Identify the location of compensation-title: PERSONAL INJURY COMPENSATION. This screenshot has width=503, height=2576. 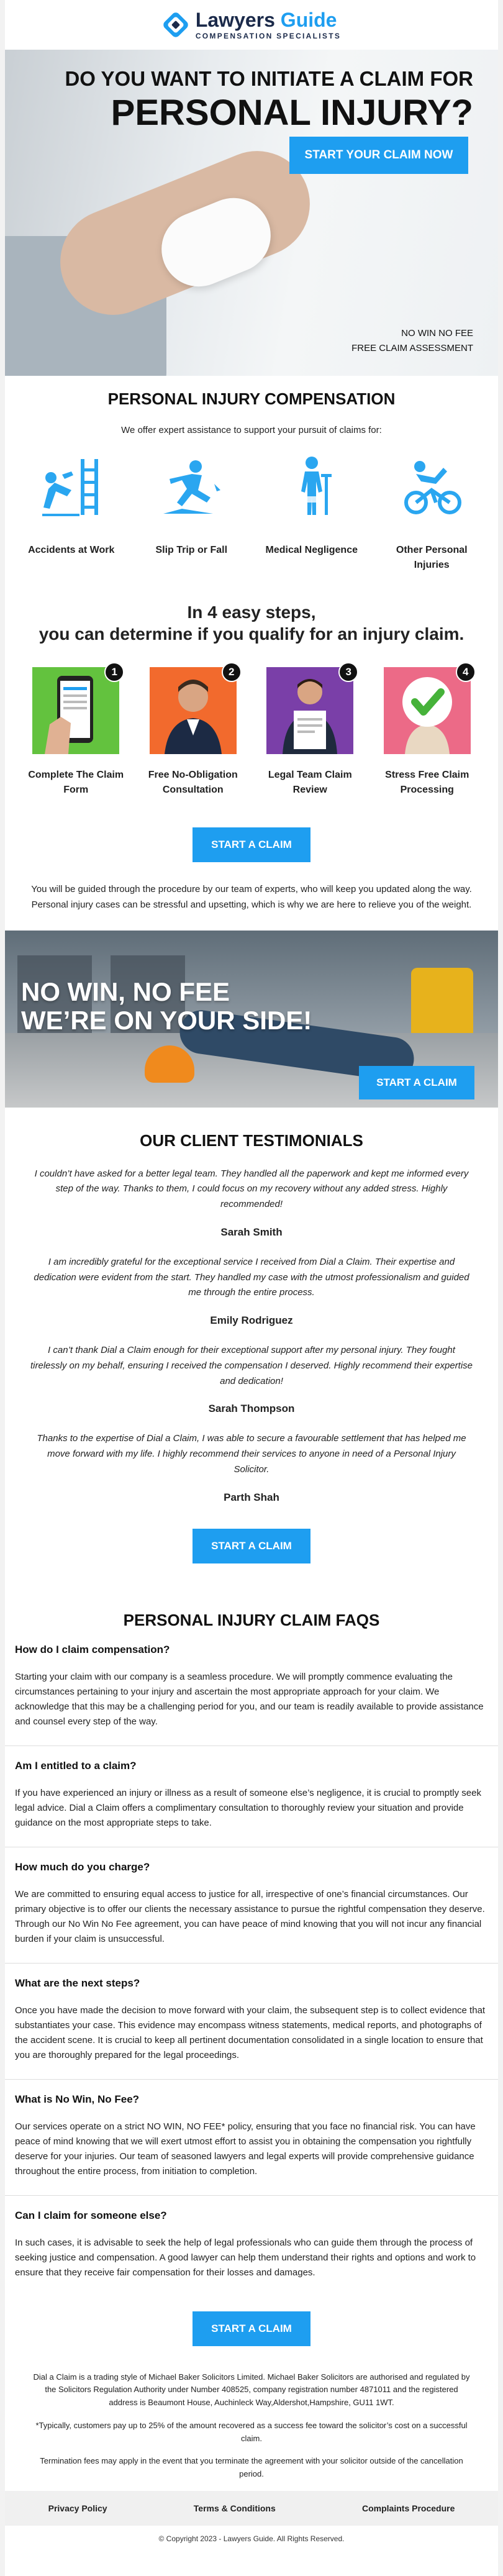
(251, 398).